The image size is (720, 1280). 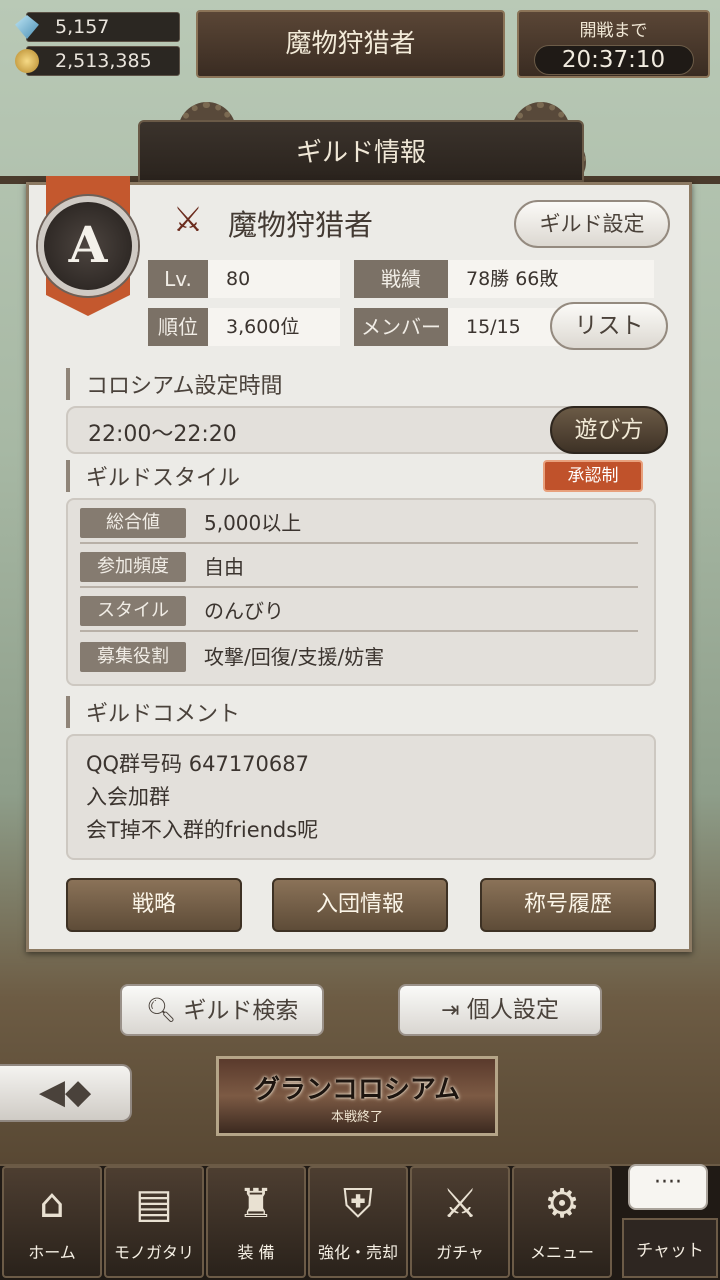 What do you see at coordinates (401, 279) in the screenshot?
I see `record-label: 戦績` at bounding box center [401, 279].